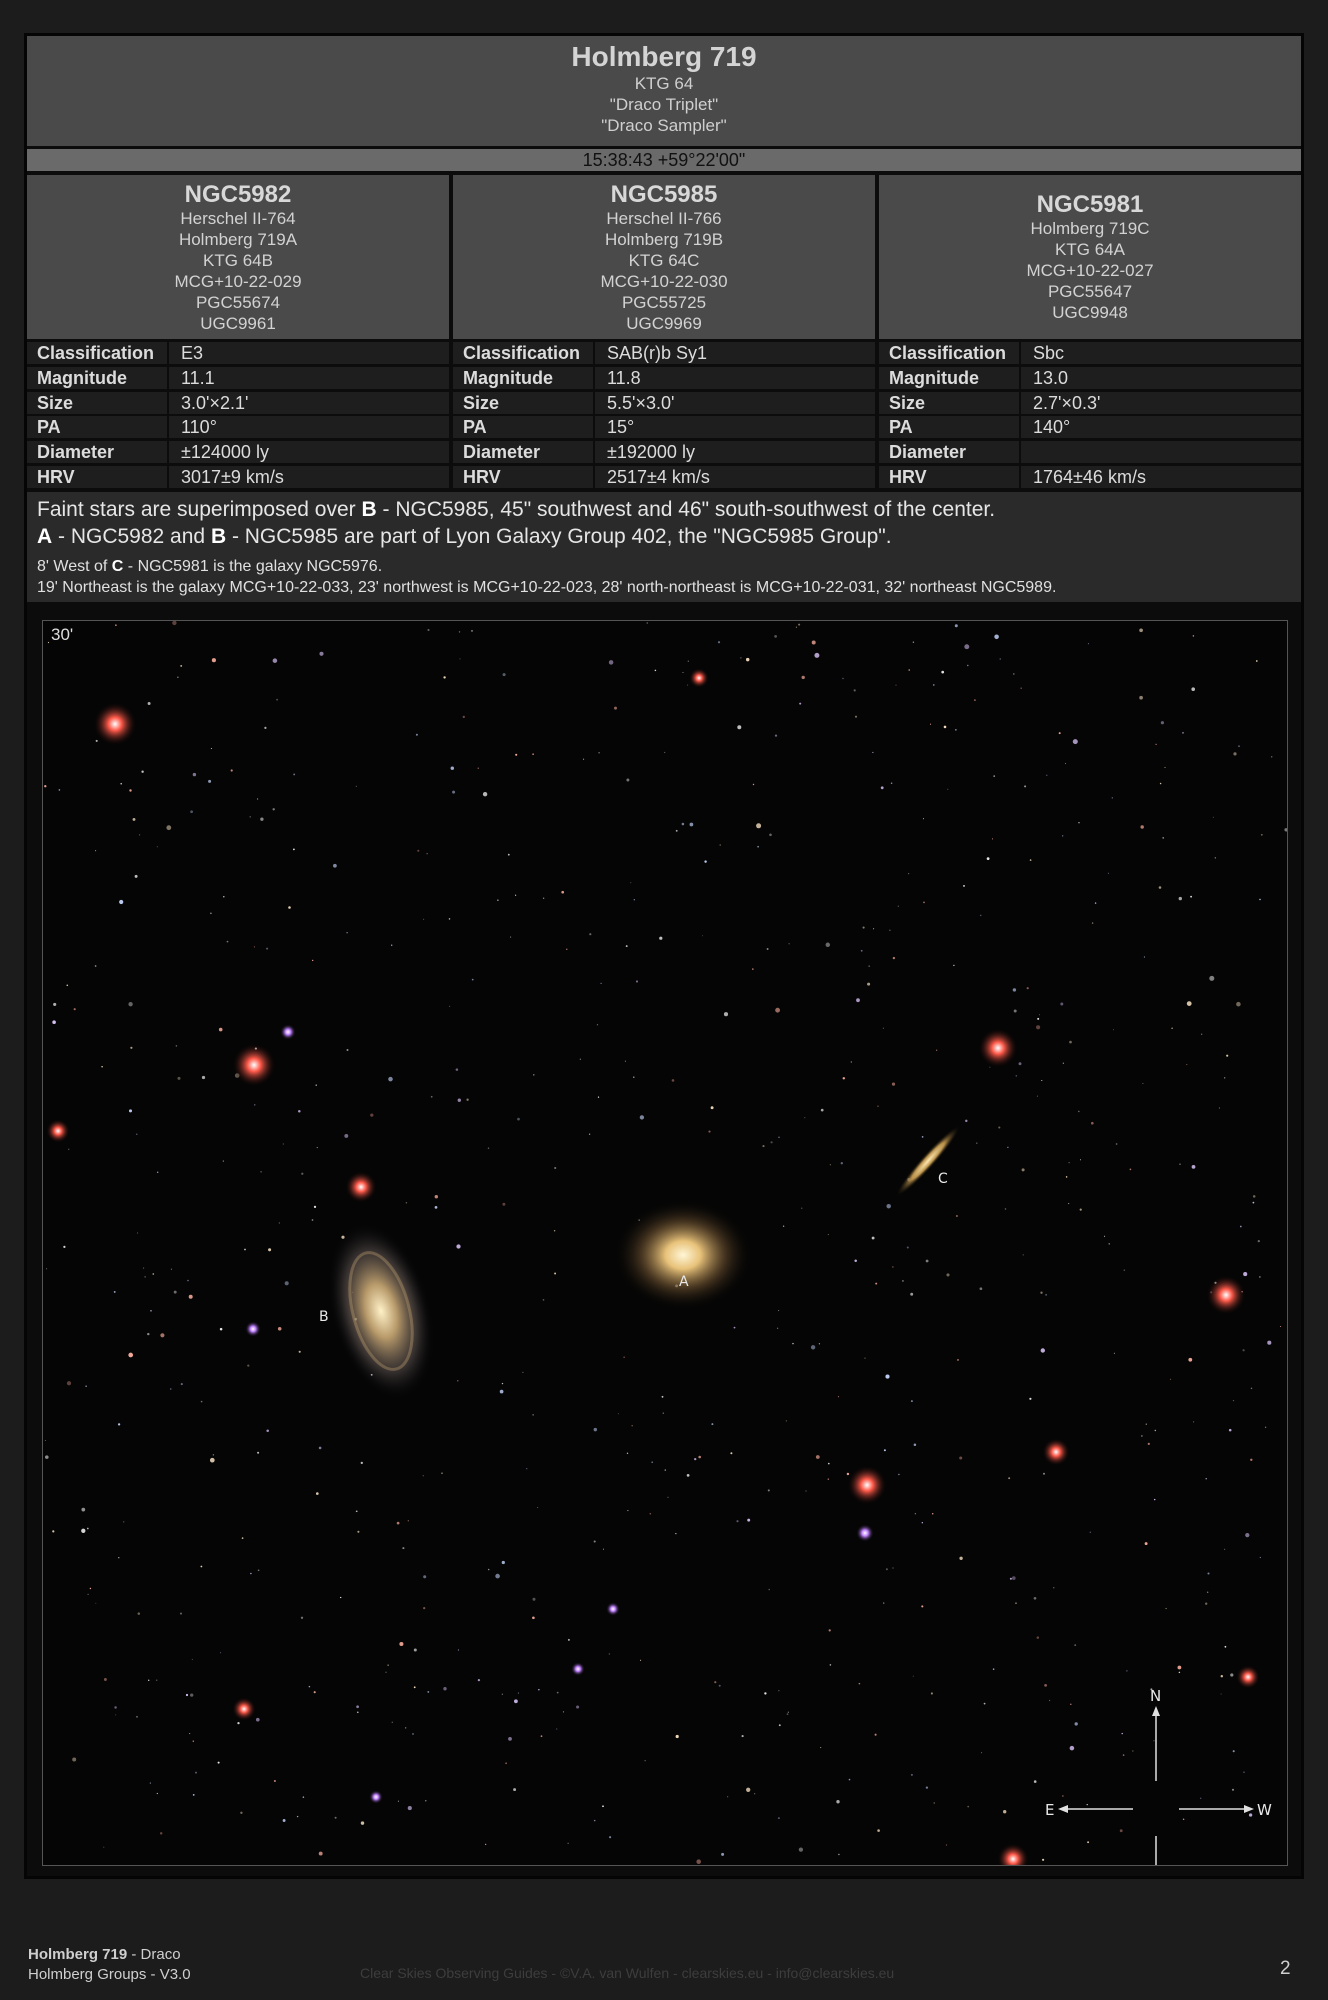 The height and width of the screenshot is (2000, 1328). I want to click on row-size: Size 2.7'×0.3', so click(1090, 402).